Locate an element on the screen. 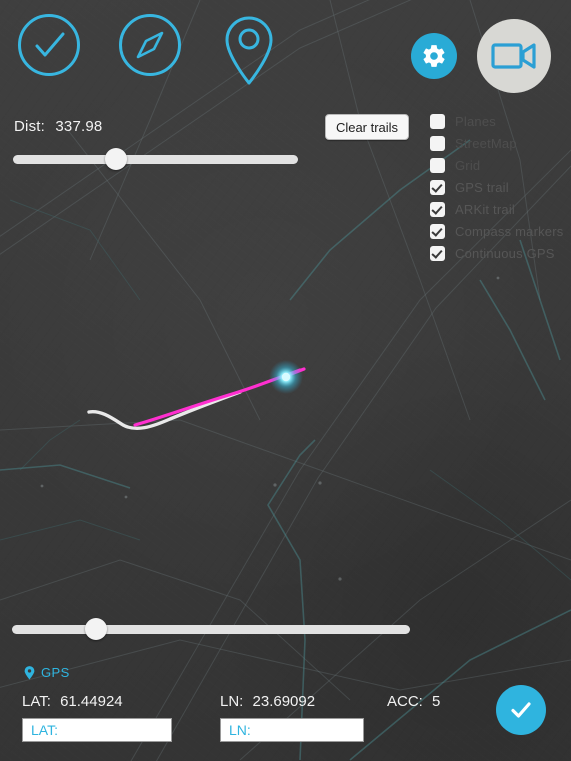 This screenshot has width=571, height=761. option-row: Compass markers is located at coordinates (500, 231).